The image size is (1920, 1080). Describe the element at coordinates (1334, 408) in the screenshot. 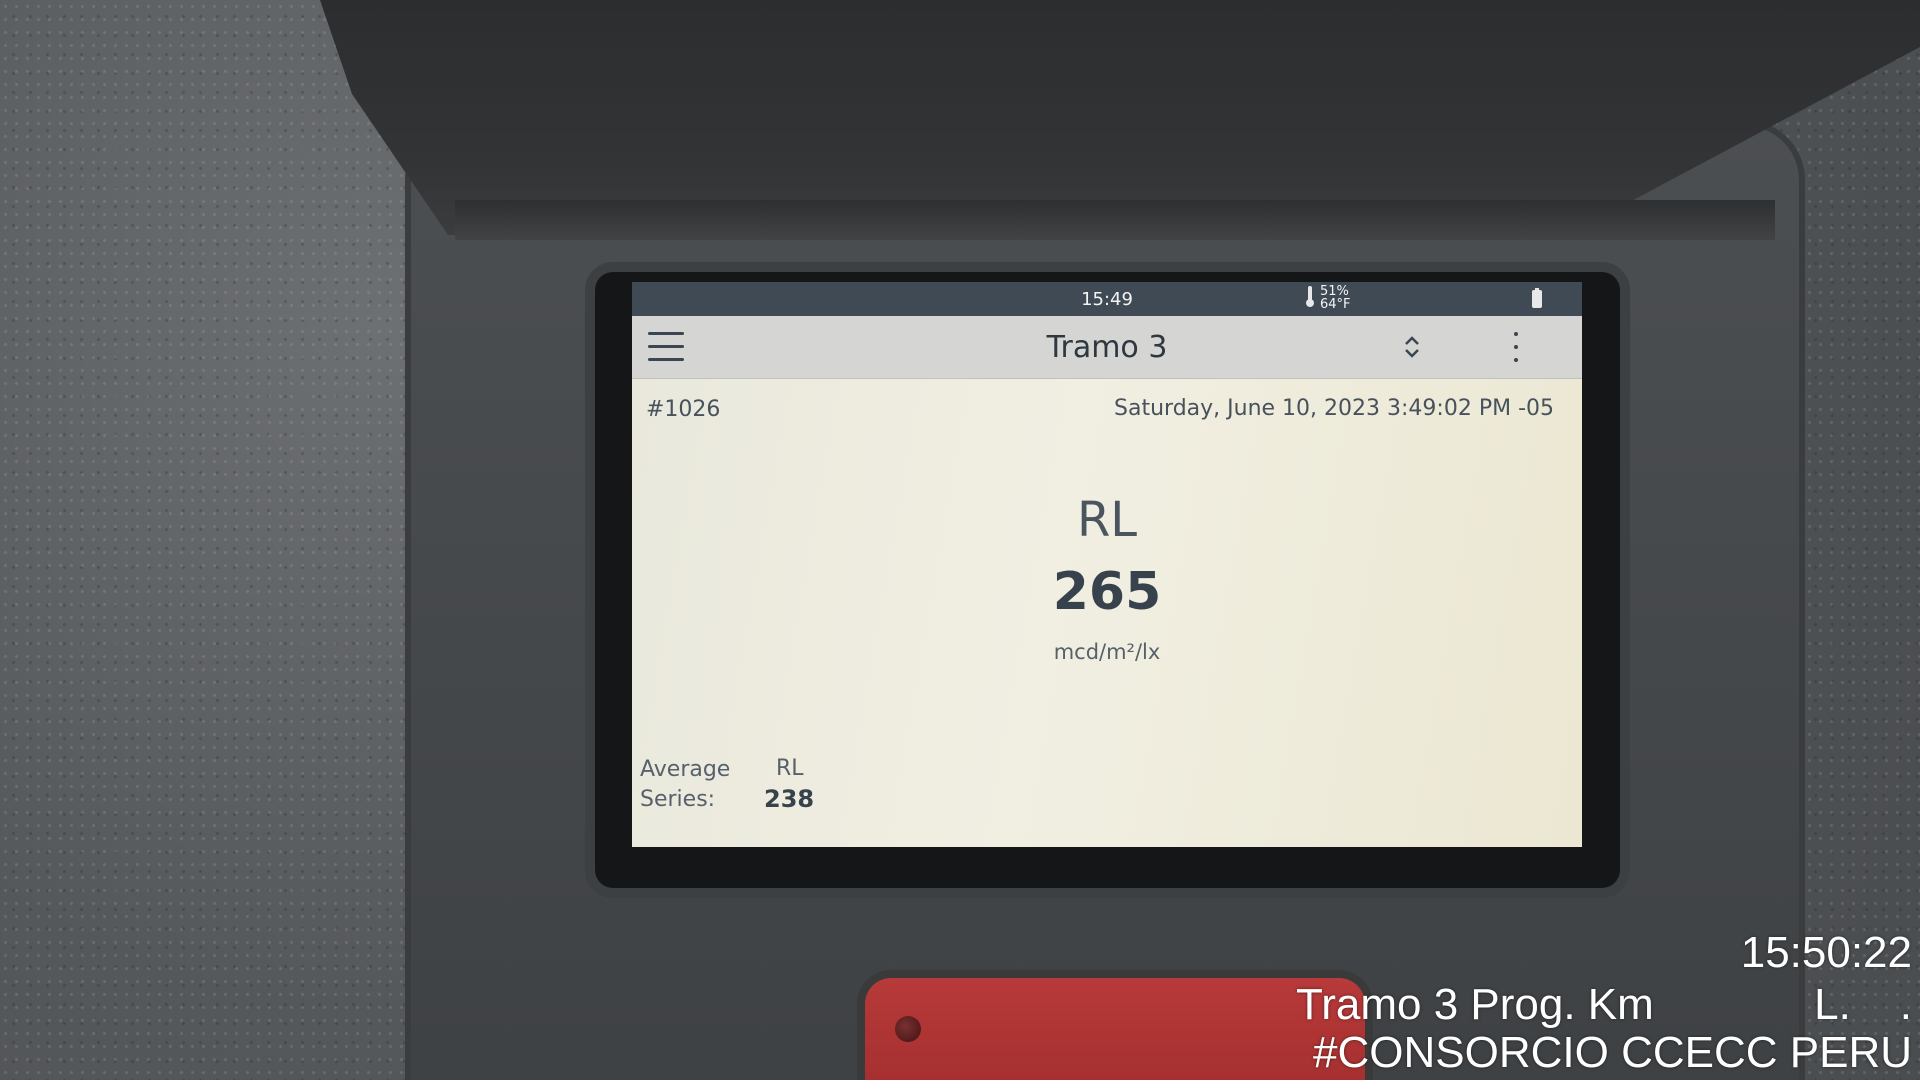

I see `record-timestamp: Saturday, June 10, 2023 3:49:02 PM -05` at that location.